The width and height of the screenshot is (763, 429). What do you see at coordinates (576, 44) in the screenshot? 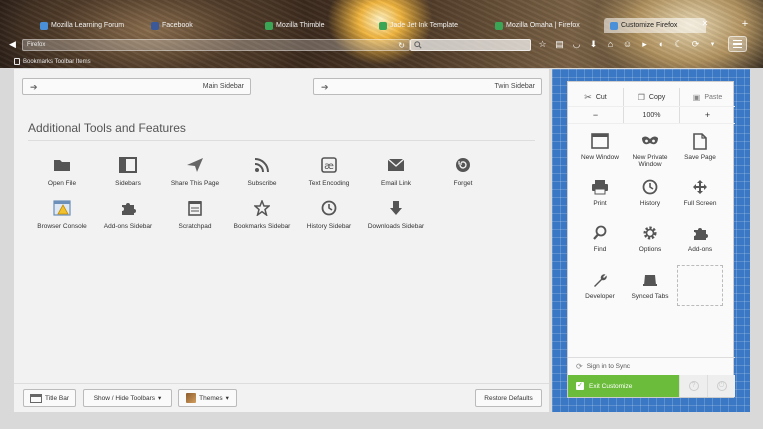
I see `pocket-icon: ◡` at bounding box center [576, 44].